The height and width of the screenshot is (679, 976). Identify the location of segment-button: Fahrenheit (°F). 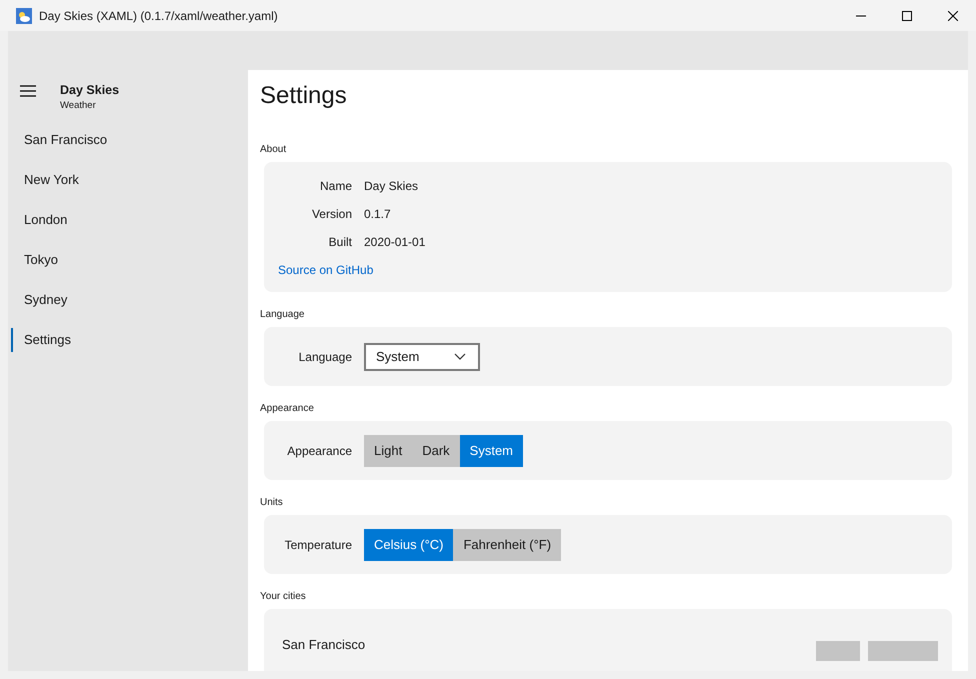
(507, 544).